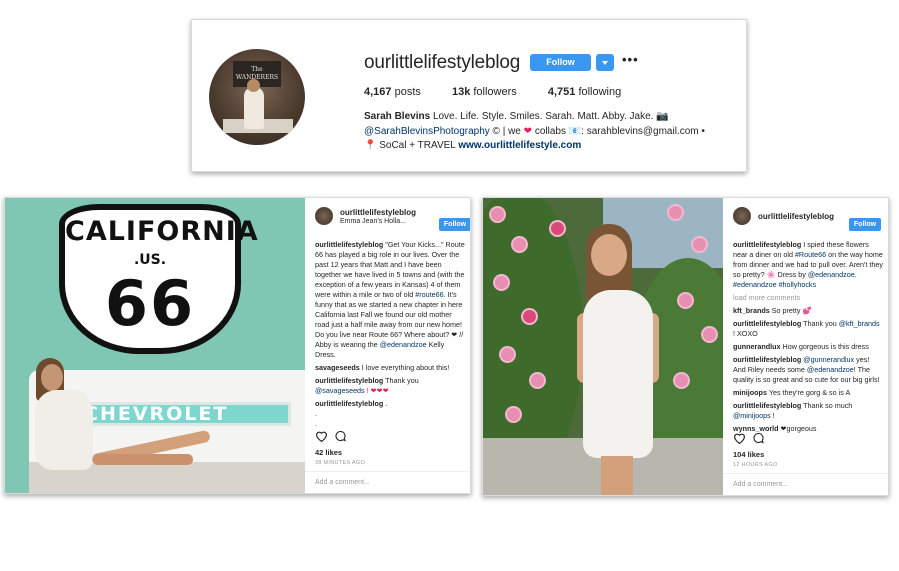 This screenshot has height=571, width=899. Describe the element at coordinates (528, 131) in the screenshot. I see `heart-icon: ❤` at that location.